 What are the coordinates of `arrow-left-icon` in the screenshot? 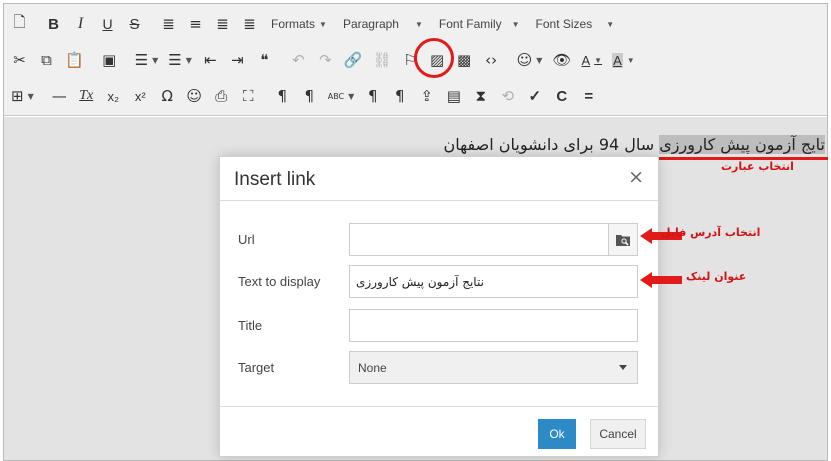 It's located at (661, 280).